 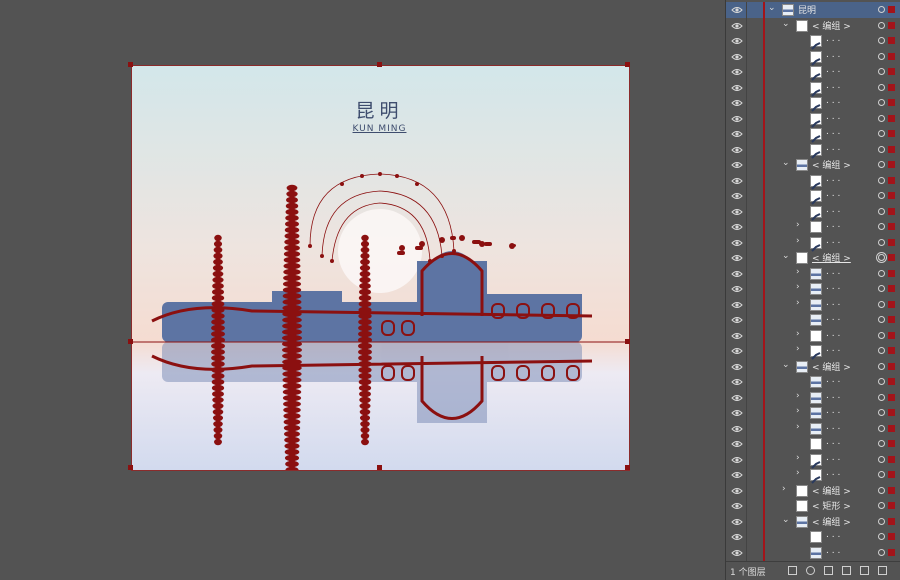 I want to click on export-icon, so click(x=792, y=570).